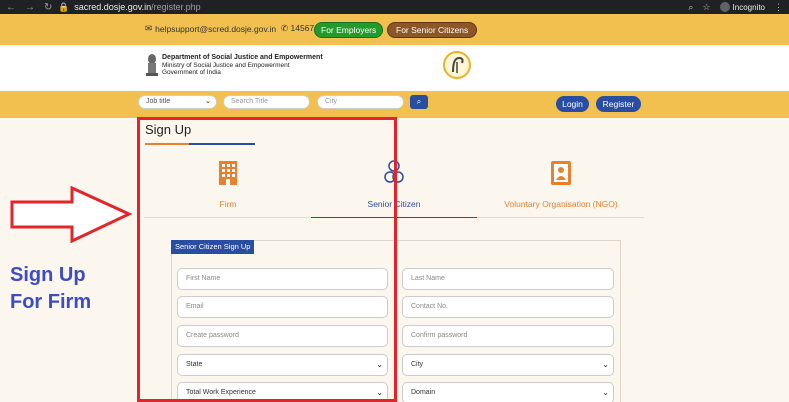 This screenshot has width=789, height=402. I want to click on login-button: Login, so click(572, 104).